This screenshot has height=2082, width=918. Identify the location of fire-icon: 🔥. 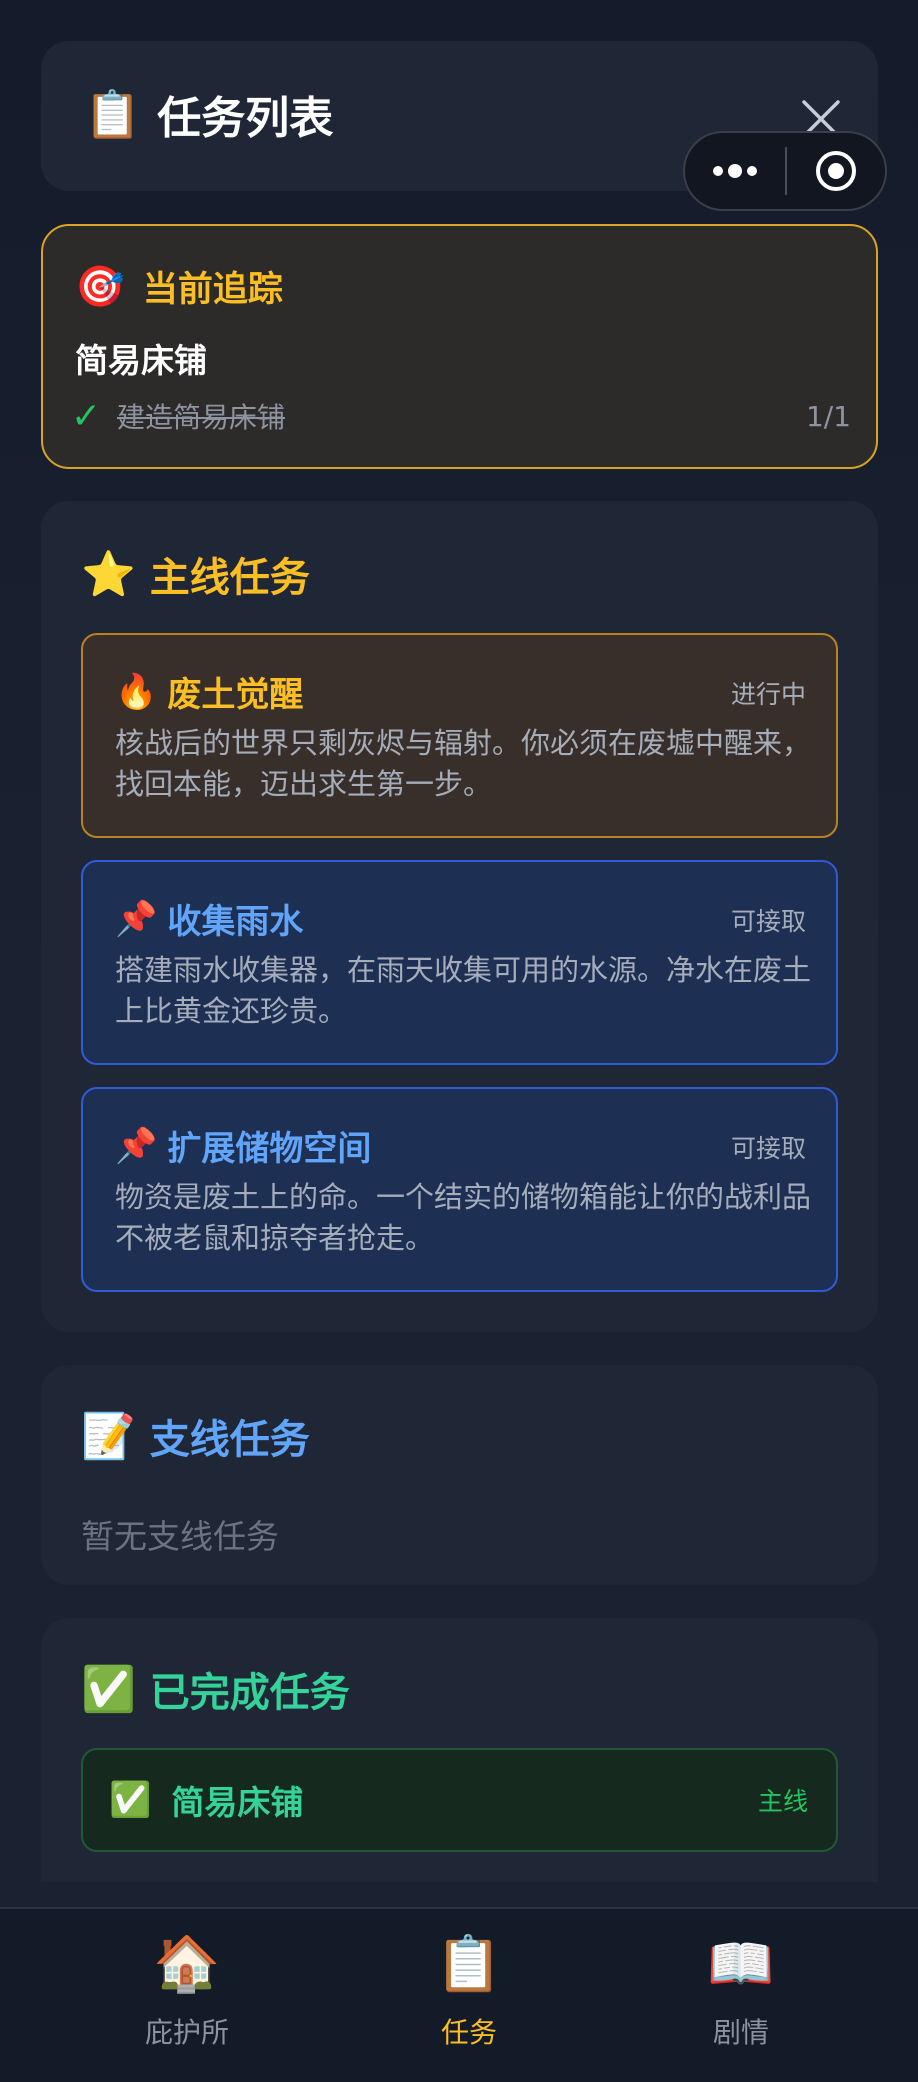
(136, 691).